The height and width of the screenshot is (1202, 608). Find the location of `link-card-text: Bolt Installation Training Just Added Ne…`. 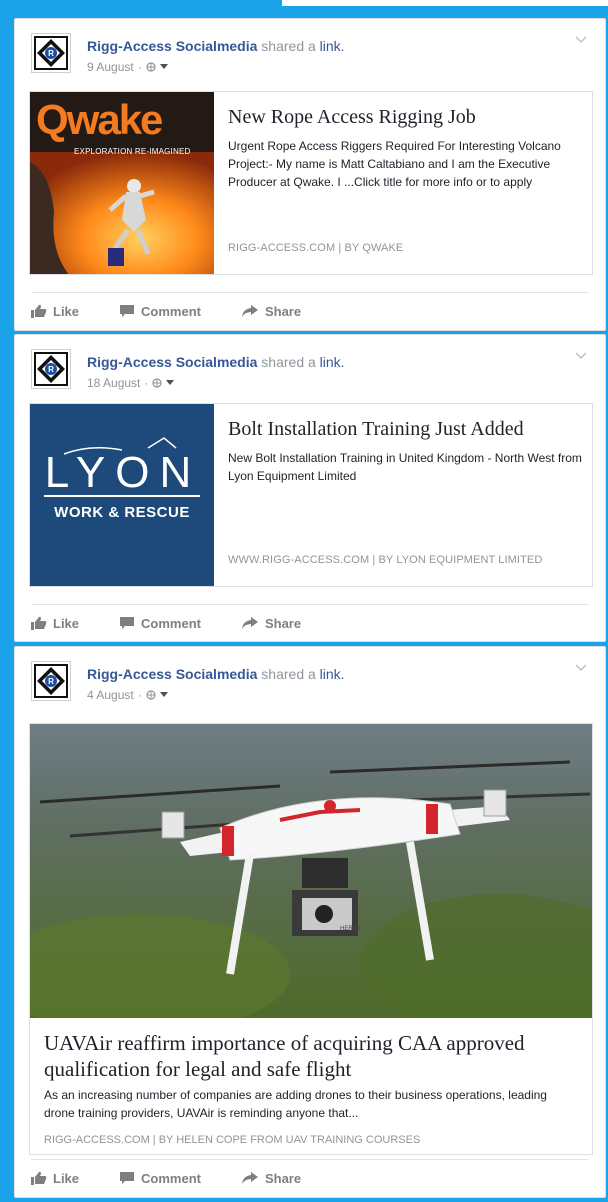

link-card-text: Bolt Installation Training Just Added Ne… is located at coordinates (405, 495).